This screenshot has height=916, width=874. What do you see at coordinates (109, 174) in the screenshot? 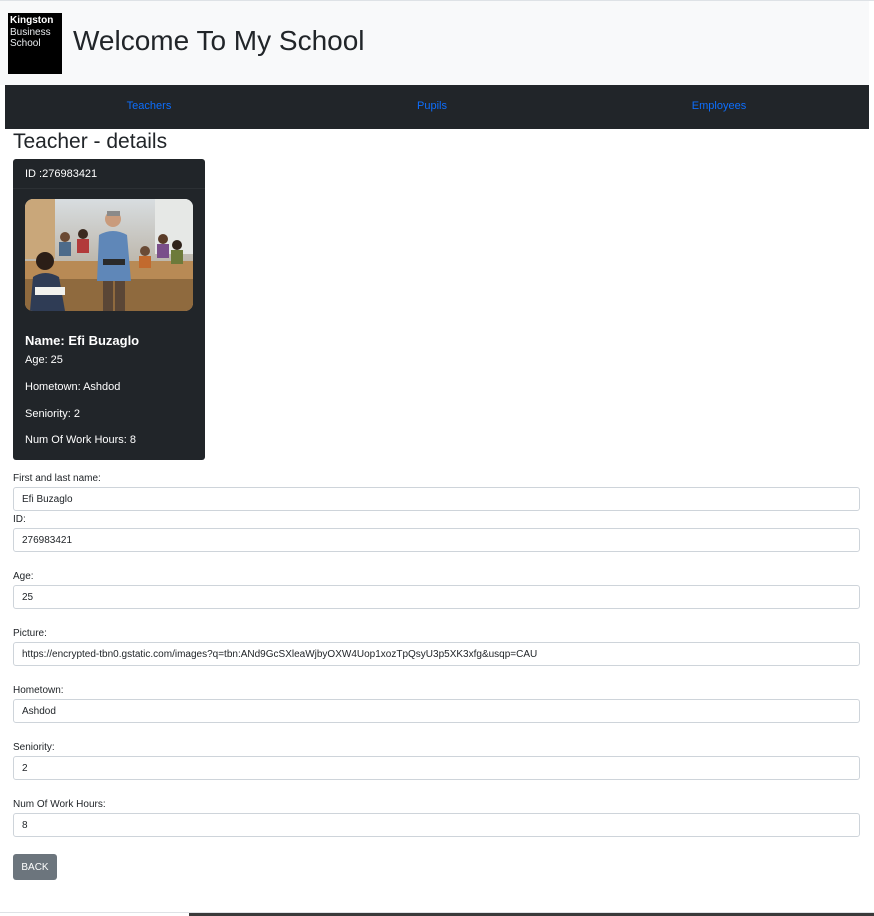
I see `card-header: ID :276983421` at bounding box center [109, 174].